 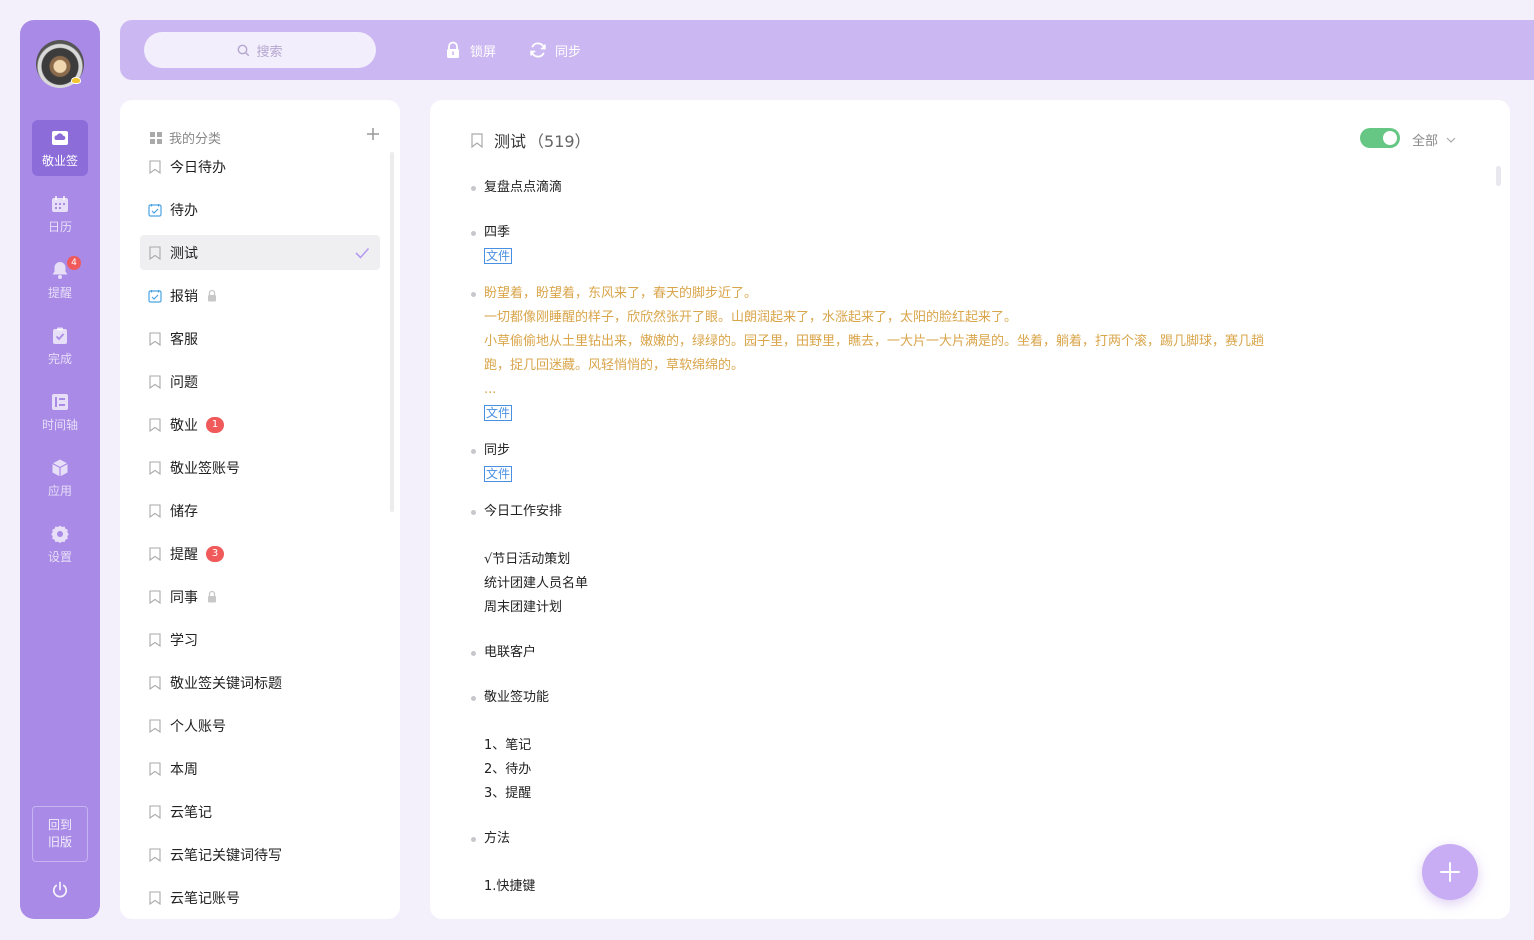 What do you see at coordinates (76, 80) in the screenshot?
I see `vip-badge-icon` at bounding box center [76, 80].